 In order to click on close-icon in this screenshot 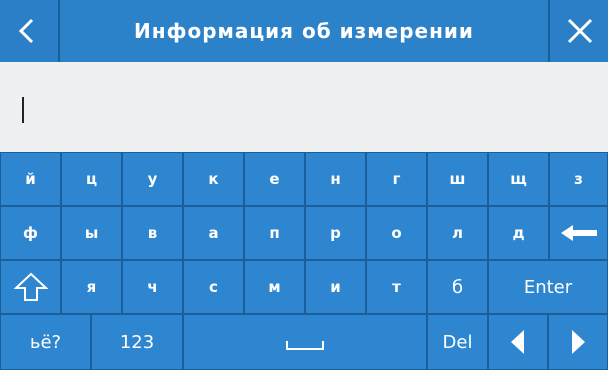, I will do `click(580, 31)`.